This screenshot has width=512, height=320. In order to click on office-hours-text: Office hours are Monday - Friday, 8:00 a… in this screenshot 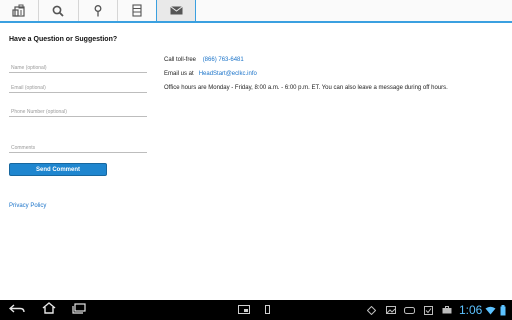, I will do `click(306, 88)`.